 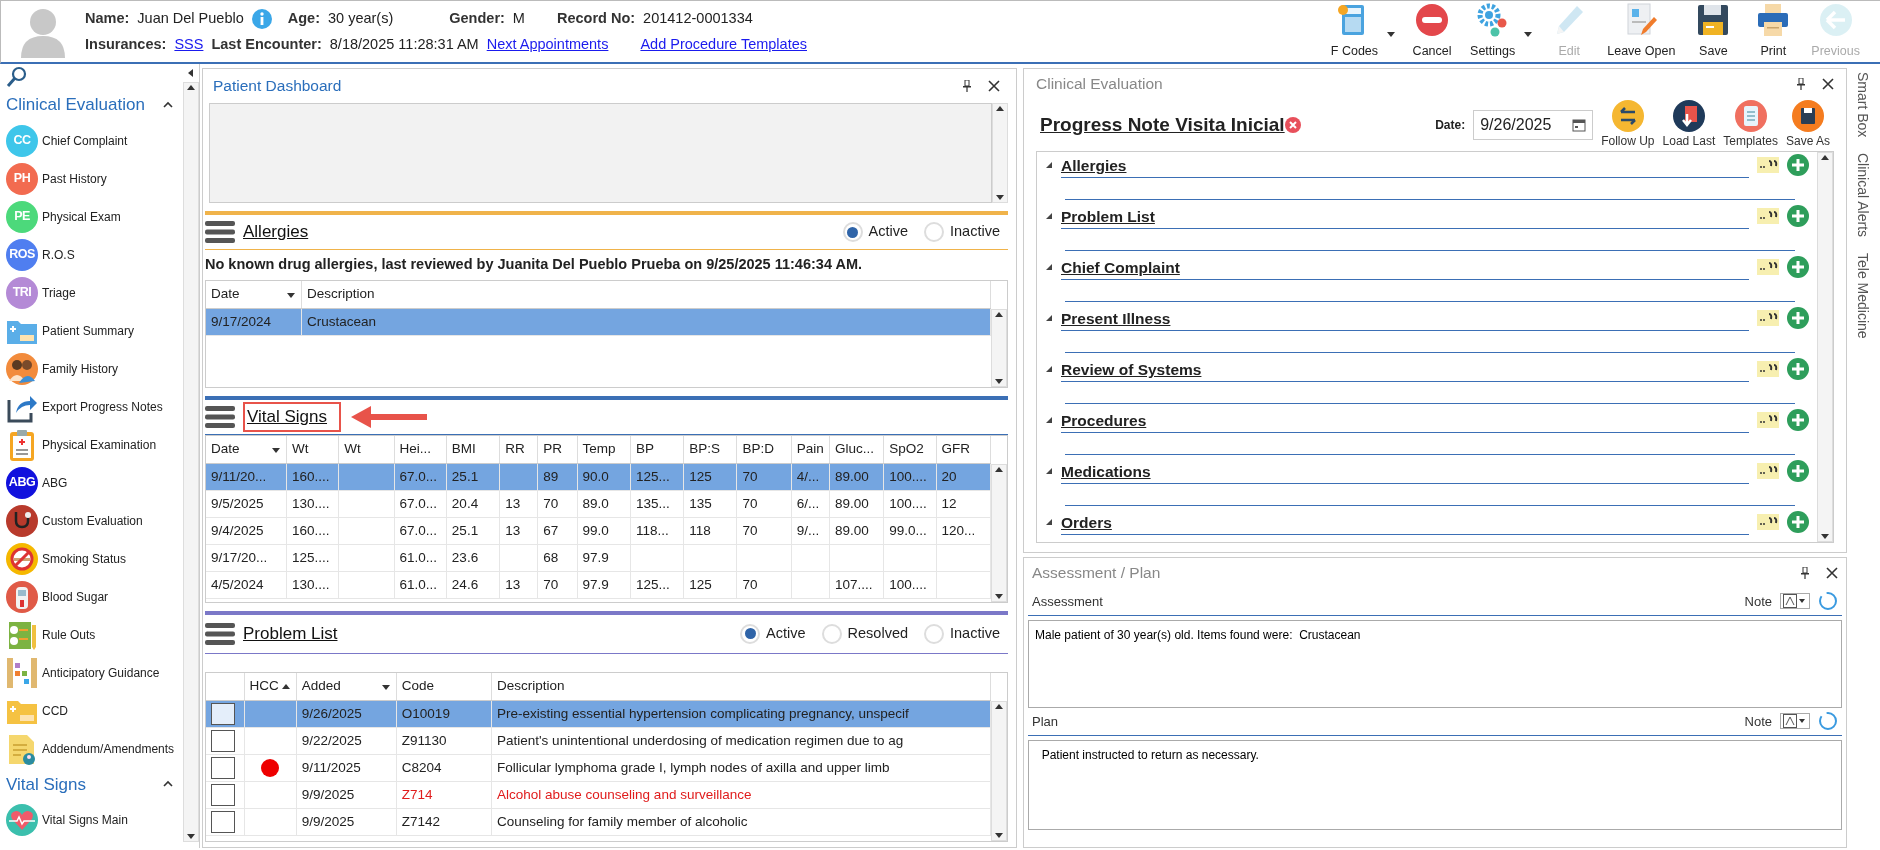 What do you see at coordinates (189, 44) in the screenshot?
I see `insurance-link: SSS` at bounding box center [189, 44].